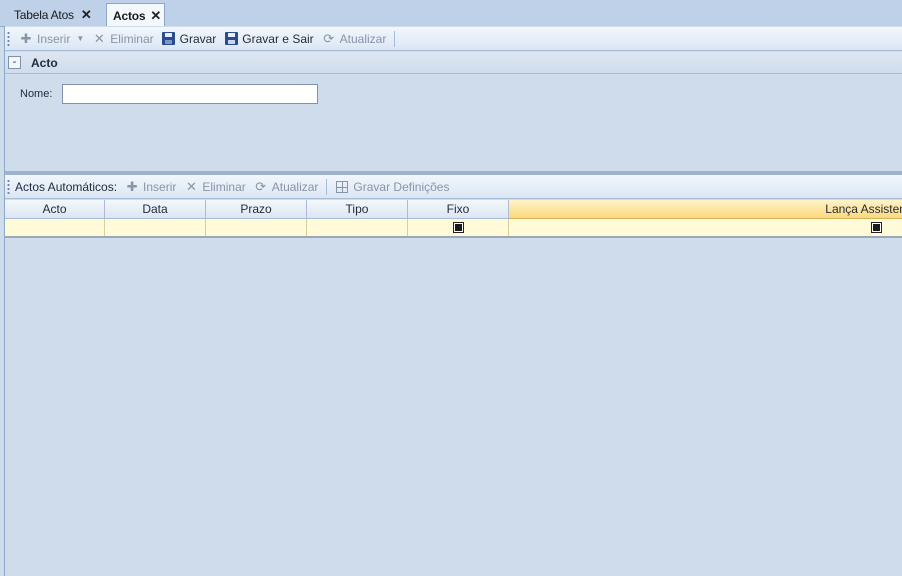 The height and width of the screenshot is (576, 902). I want to click on fixo-checkbox, so click(458, 227).